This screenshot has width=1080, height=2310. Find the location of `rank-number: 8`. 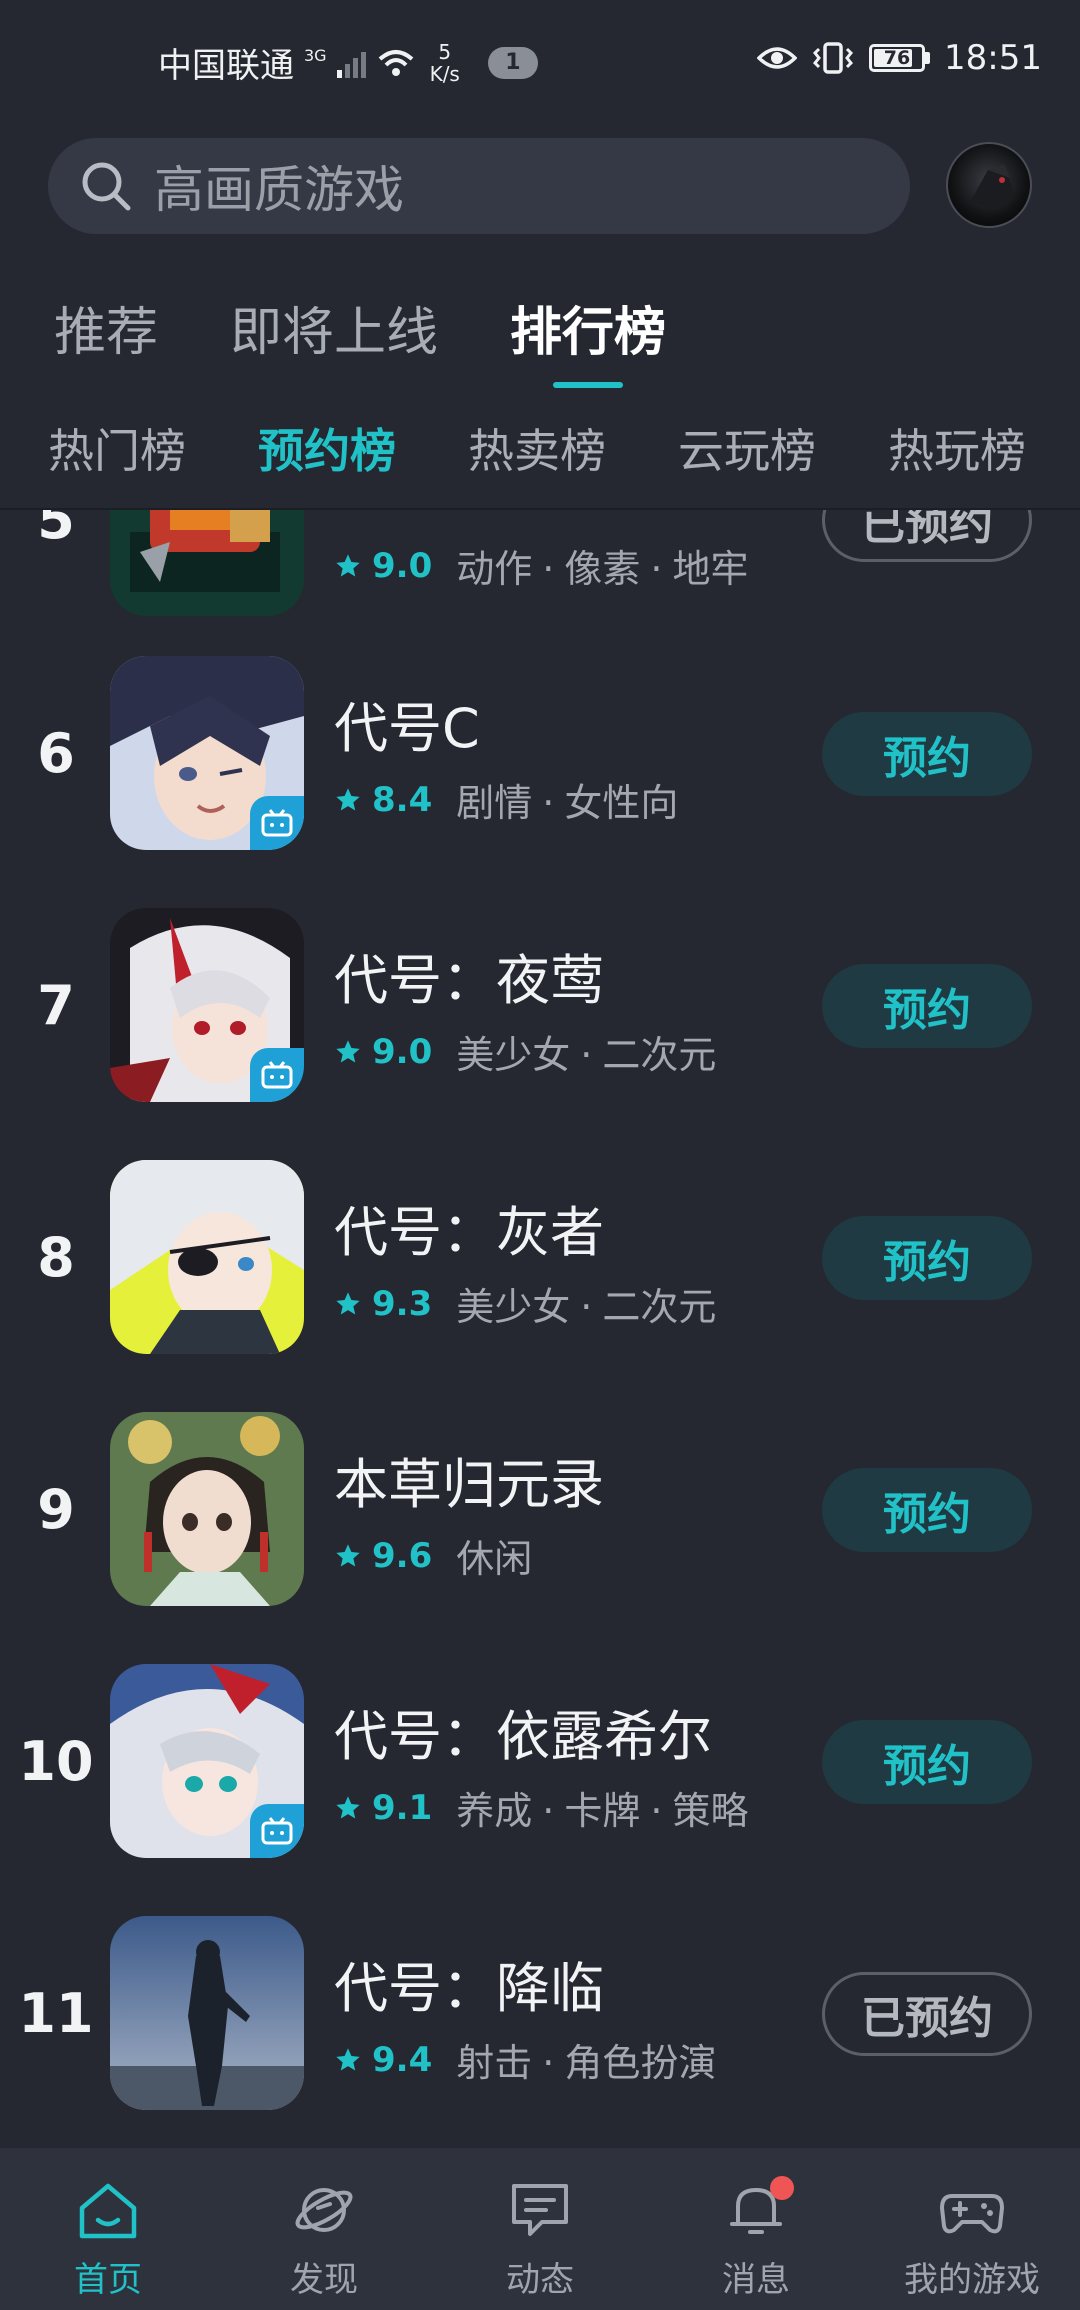

rank-number: 8 is located at coordinates (56, 1257).